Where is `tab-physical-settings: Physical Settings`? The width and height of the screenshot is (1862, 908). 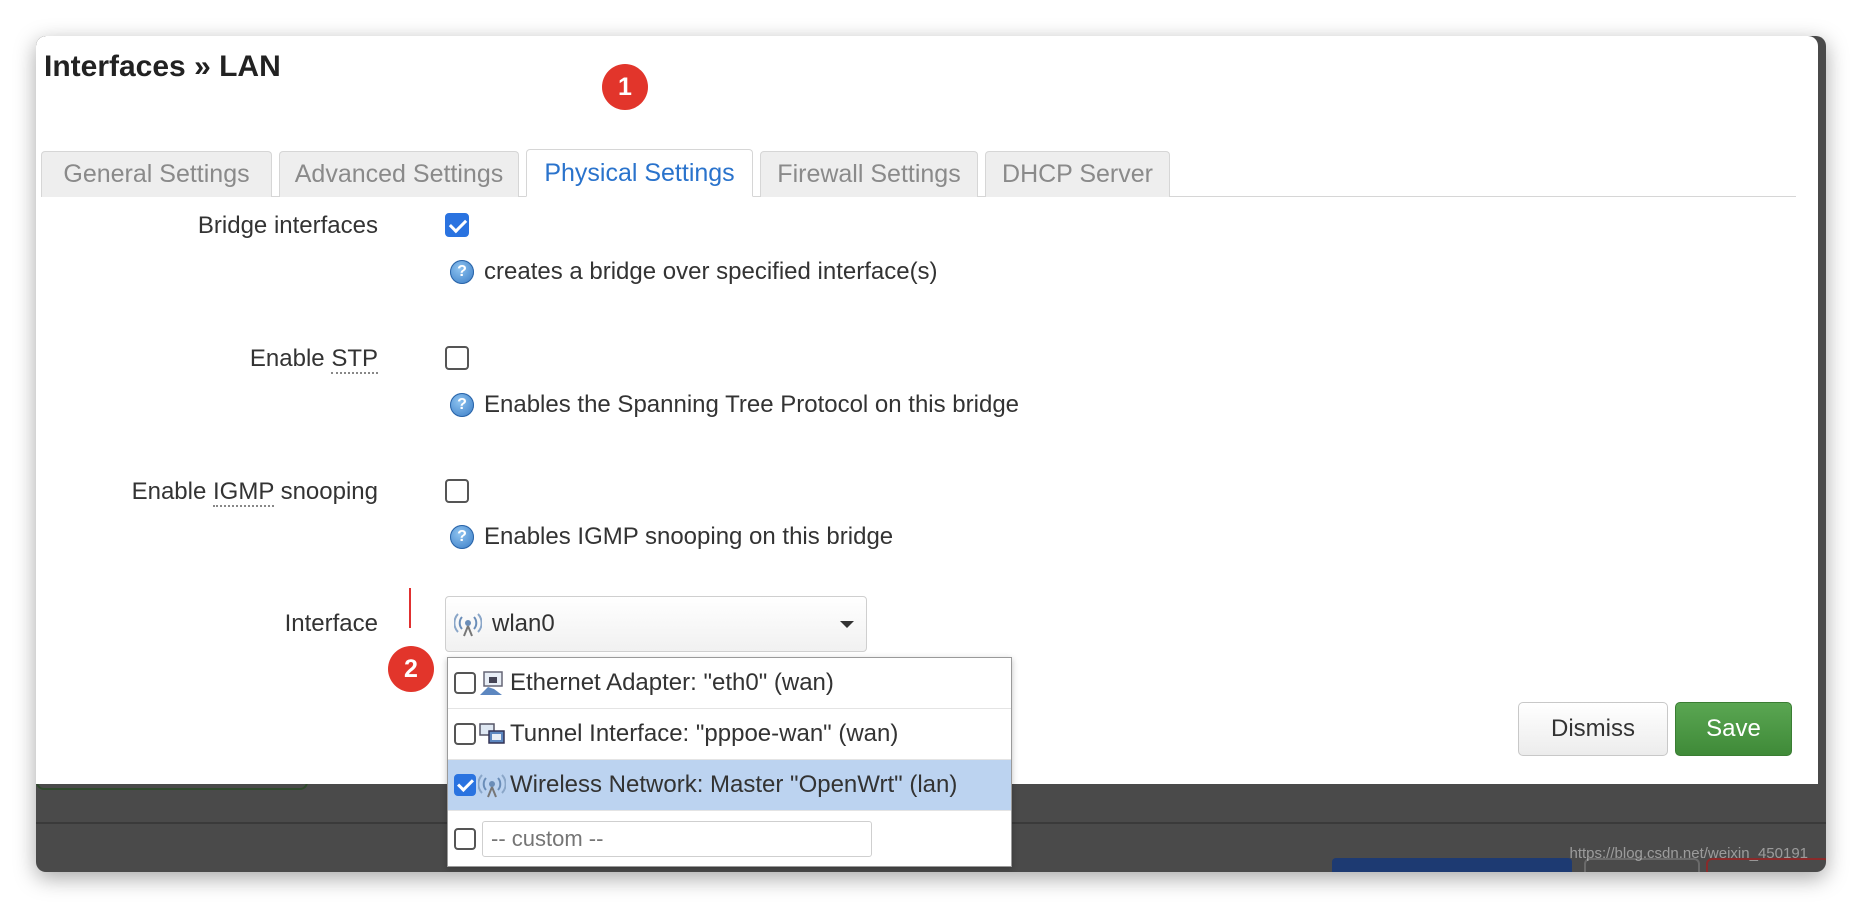
tab-physical-settings: Physical Settings is located at coordinates (639, 173).